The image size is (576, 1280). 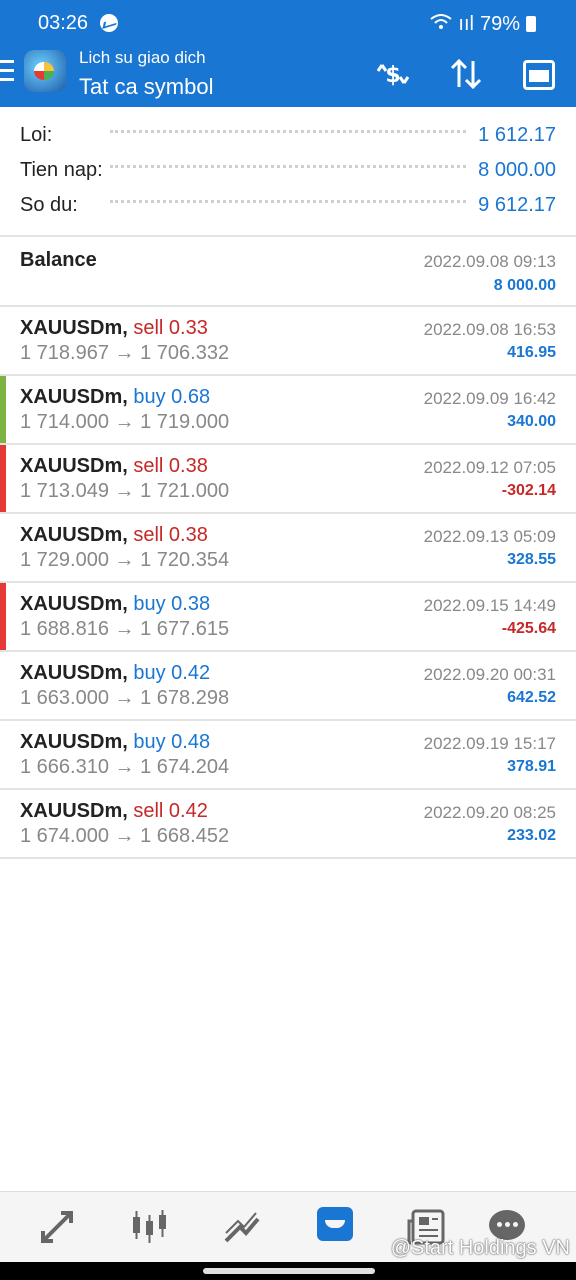 I want to click on status-time: 03:26, so click(x=63, y=23).